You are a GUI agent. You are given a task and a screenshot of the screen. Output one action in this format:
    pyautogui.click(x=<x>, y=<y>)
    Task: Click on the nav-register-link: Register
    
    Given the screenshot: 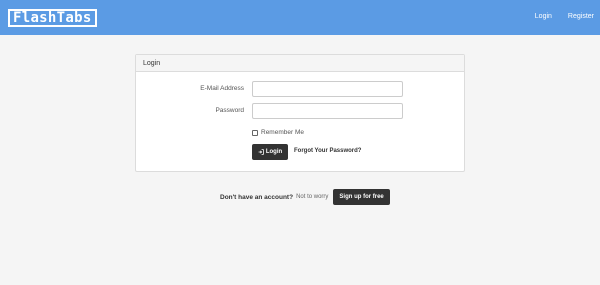 What is the action you would take?
    pyautogui.click(x=581, y=16)
    